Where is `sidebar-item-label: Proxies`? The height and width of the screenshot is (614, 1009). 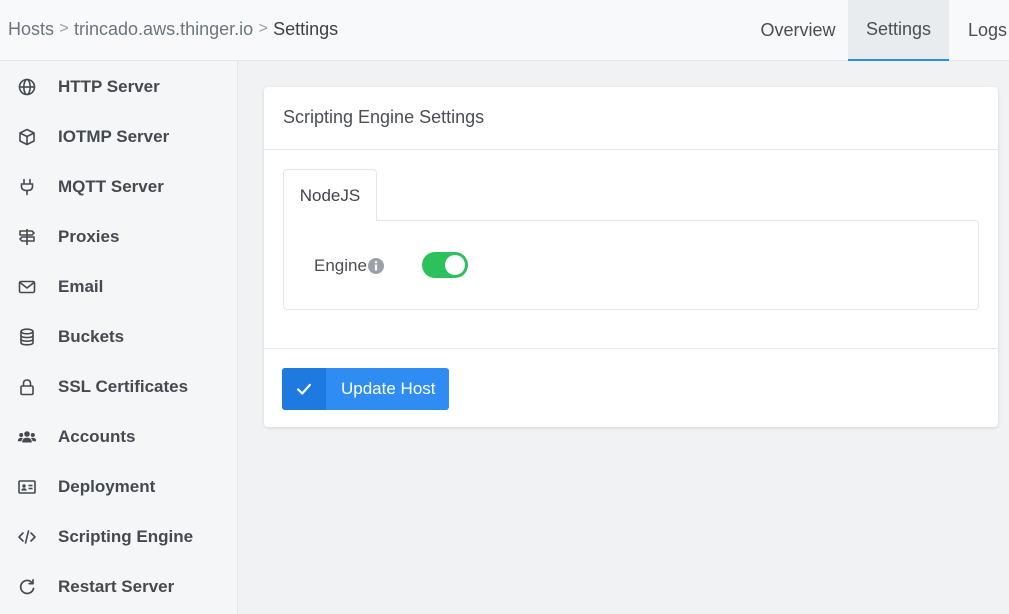
sidebar-item-label: Proxies is located at coordinates (89, 236).